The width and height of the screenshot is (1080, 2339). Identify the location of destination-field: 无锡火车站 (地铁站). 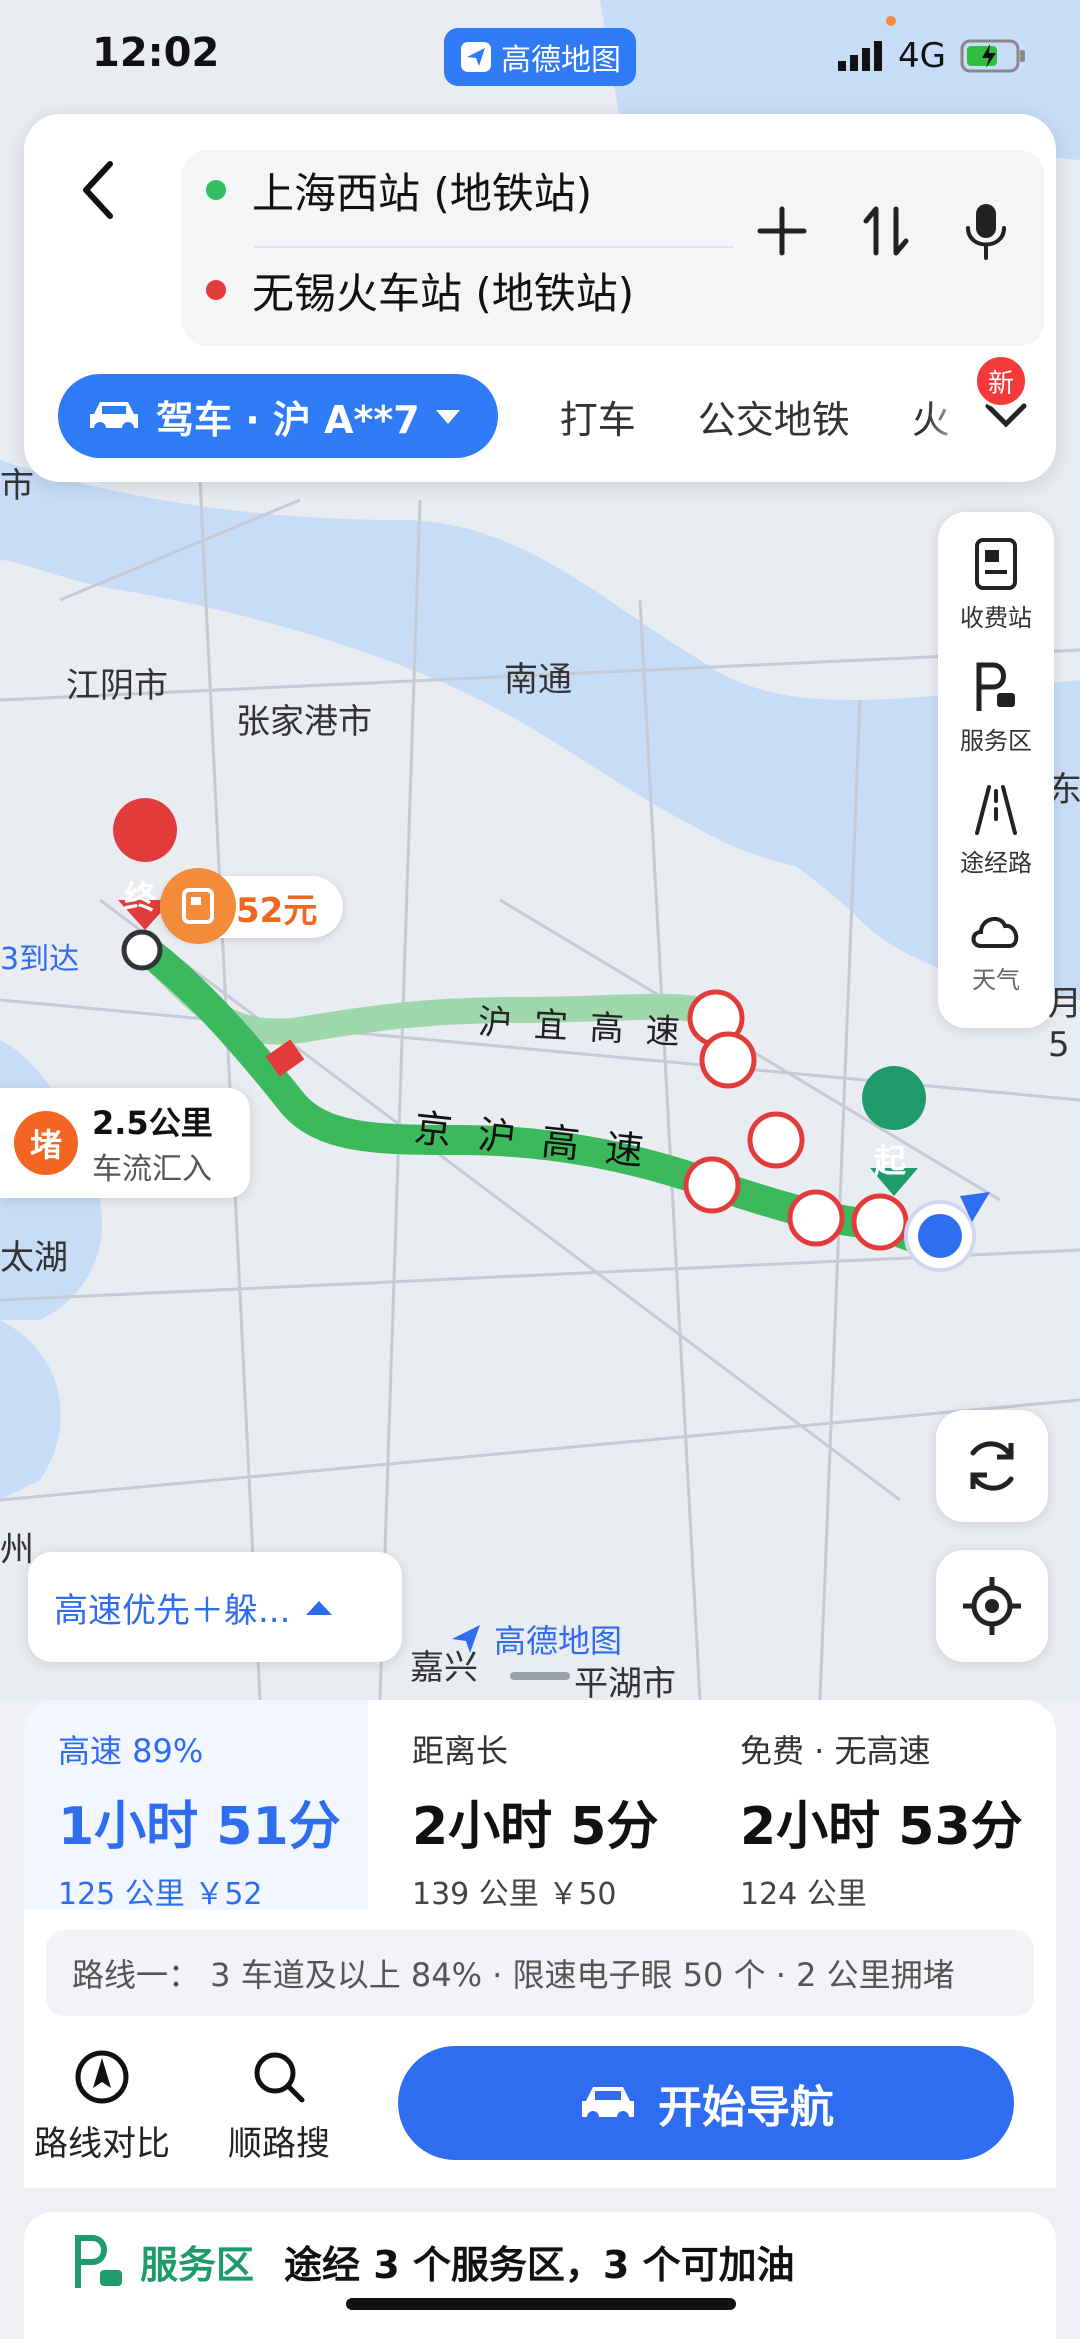
(420, 290).